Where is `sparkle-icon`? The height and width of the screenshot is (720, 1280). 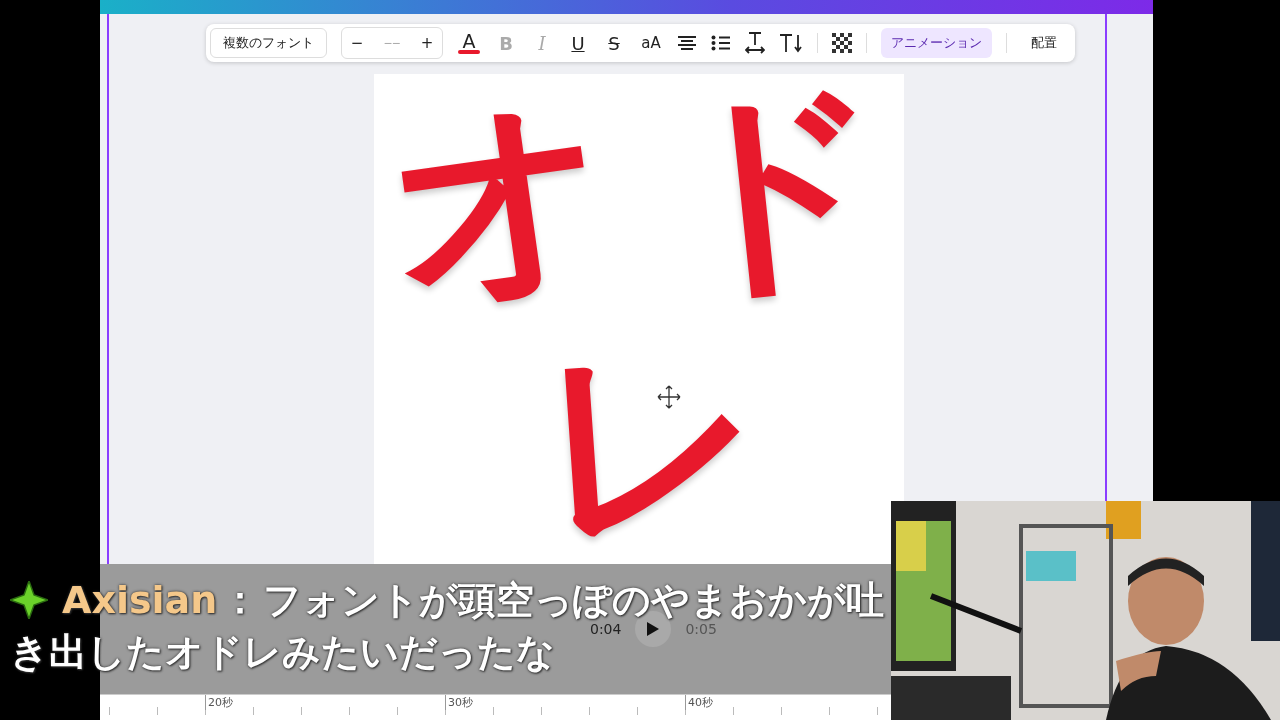 sparkle-icon is located at coordinates (29, 600).